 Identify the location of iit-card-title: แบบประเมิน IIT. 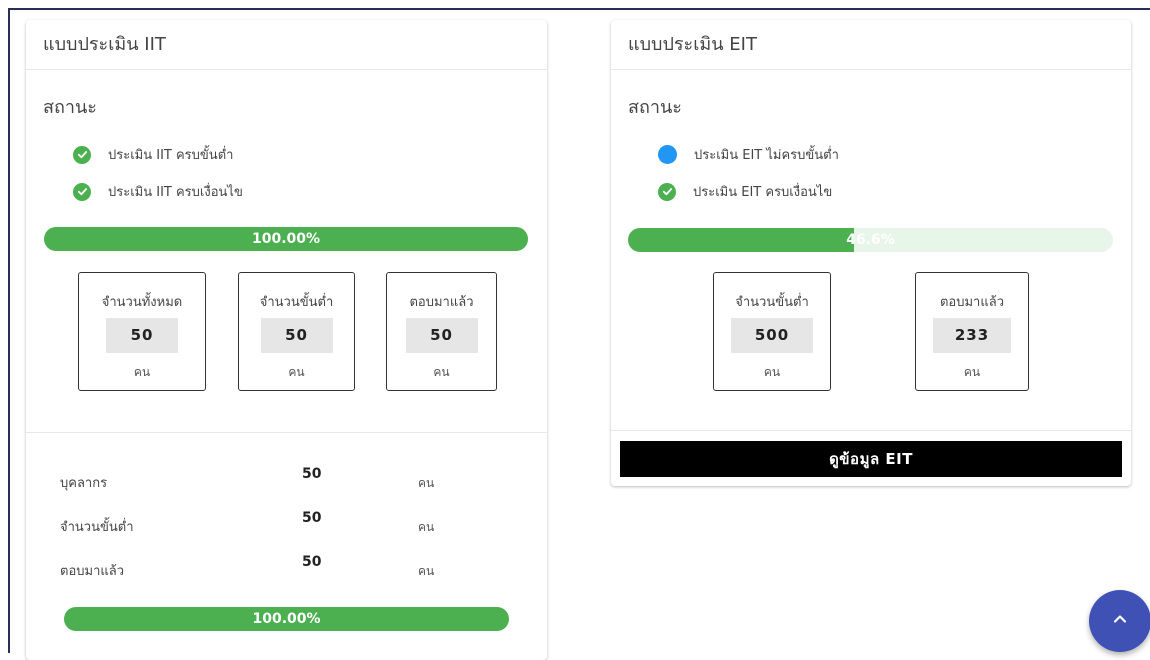
(286, 45).